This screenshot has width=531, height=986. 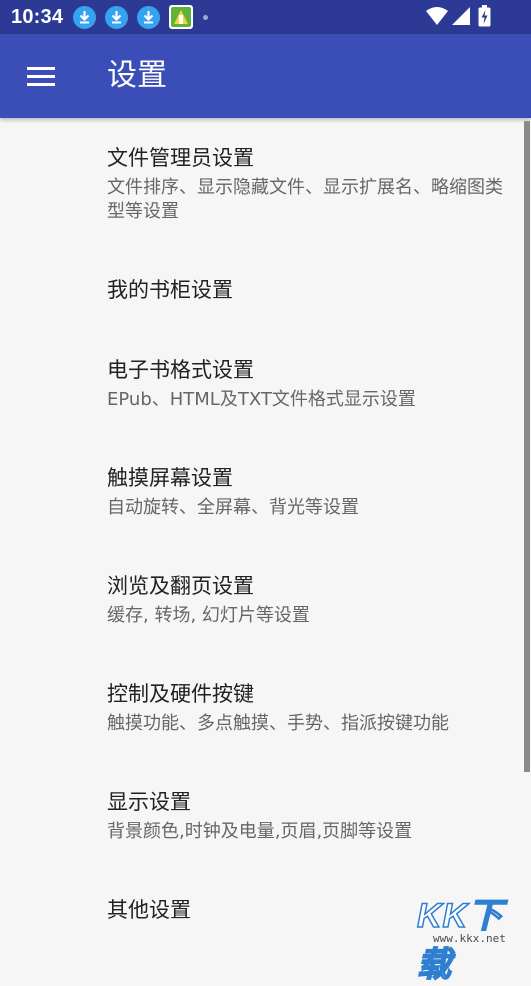 I want to click on settings-item-subtitle: 自动旋转、全屏幕、背光等设置, so click(x=233, y=507).